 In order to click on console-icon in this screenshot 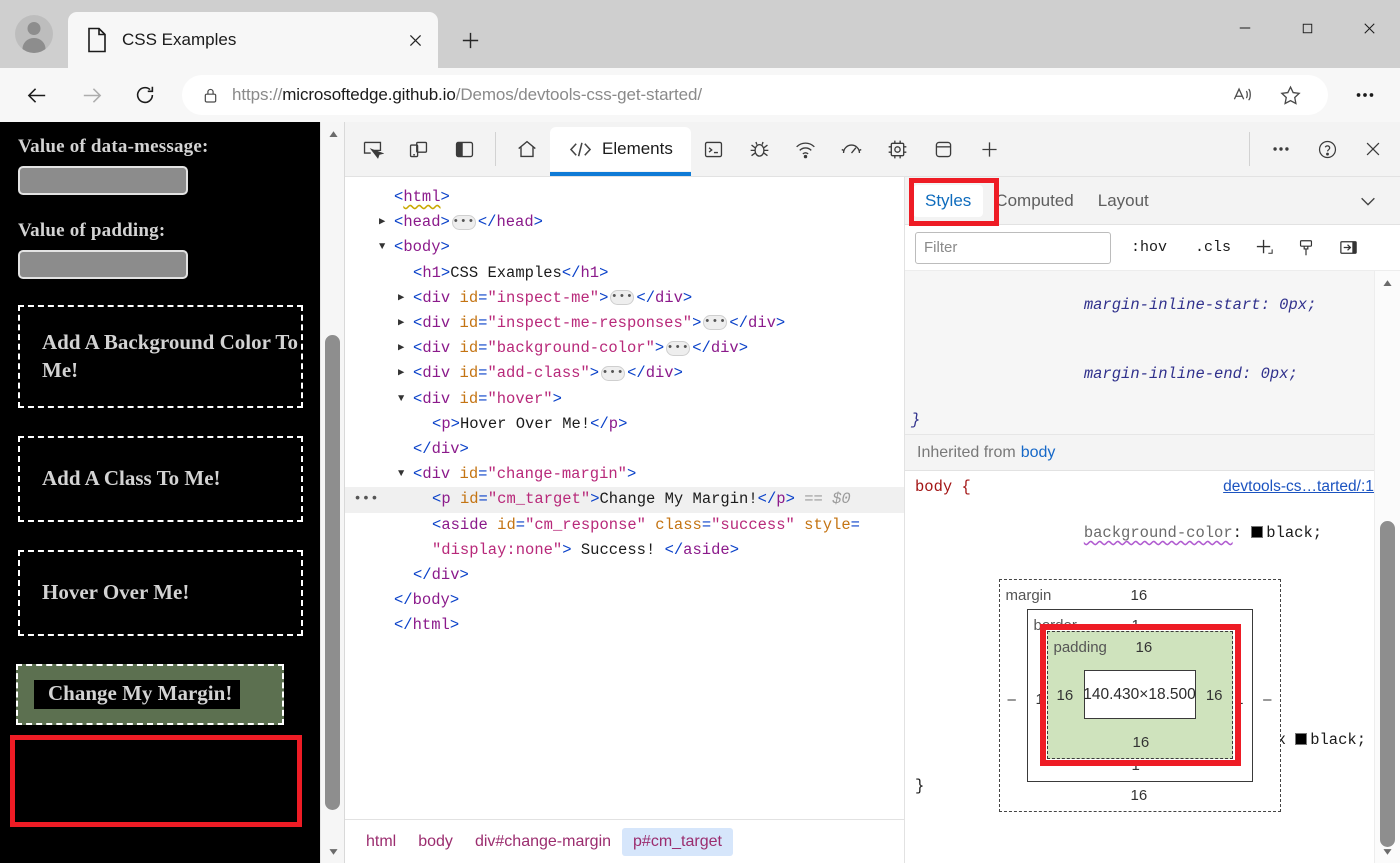, I will do `click(714, 149)`.